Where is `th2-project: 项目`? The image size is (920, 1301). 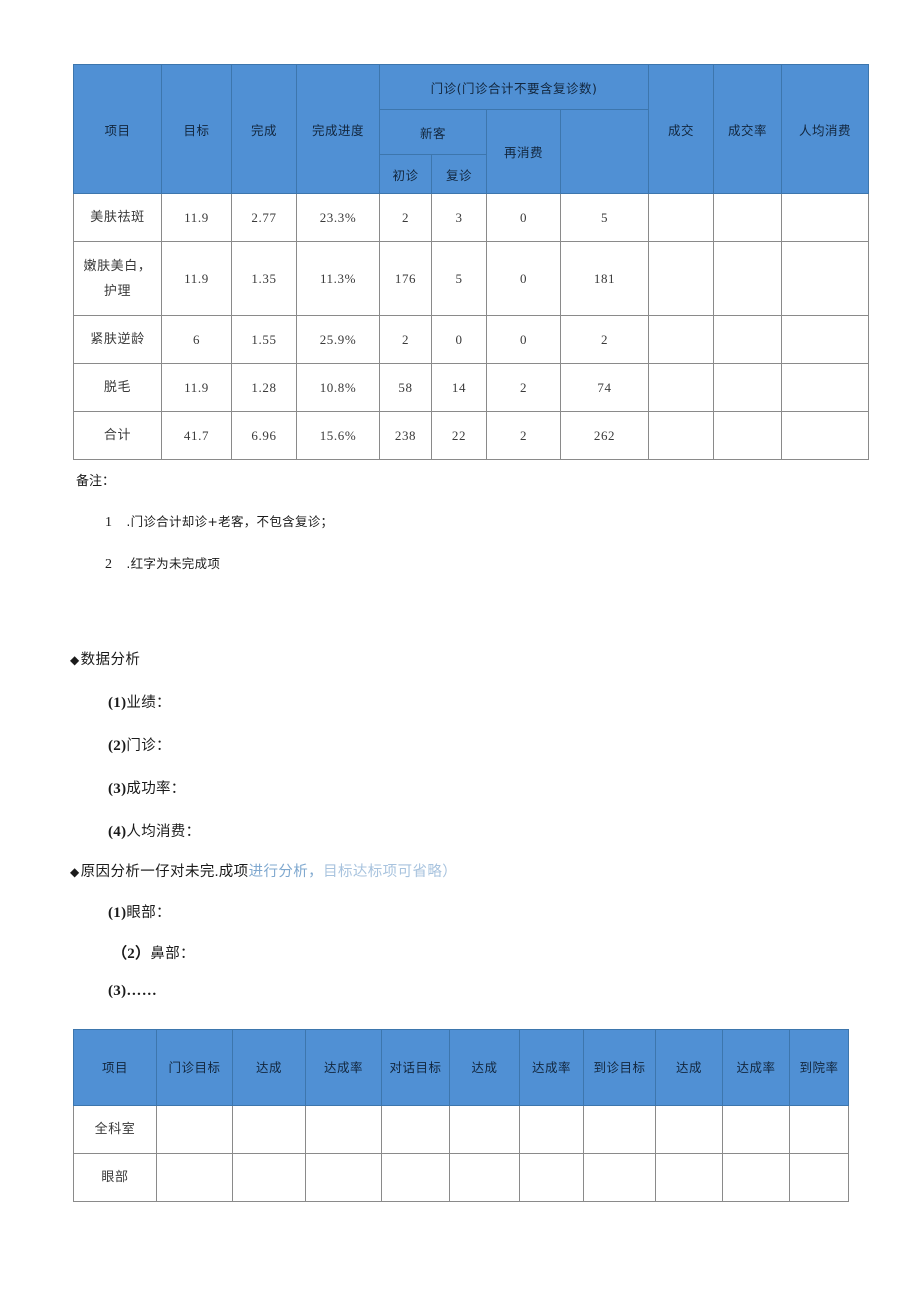
th2-project: 项目 is located at coordinates (115, 1067).